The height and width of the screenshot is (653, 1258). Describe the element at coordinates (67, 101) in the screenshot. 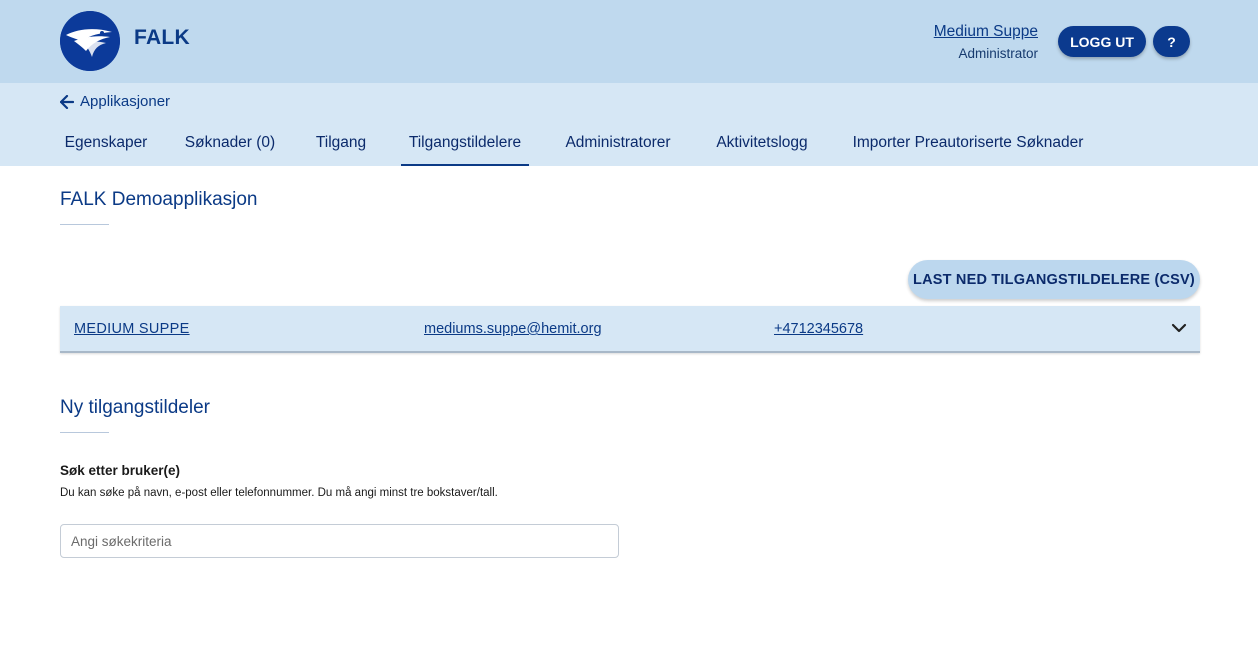

I see `arrow-left-icon` at that location.